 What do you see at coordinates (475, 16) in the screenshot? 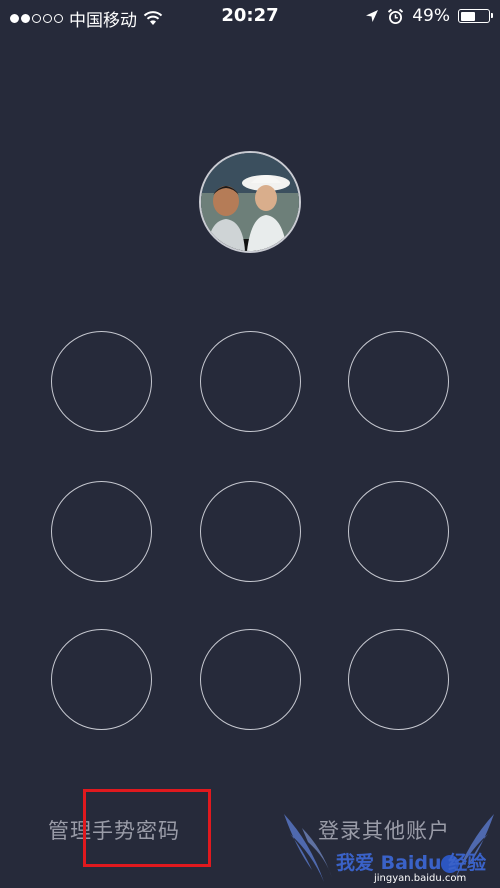
I see `battery-icon` at bounding box center [475, 16].